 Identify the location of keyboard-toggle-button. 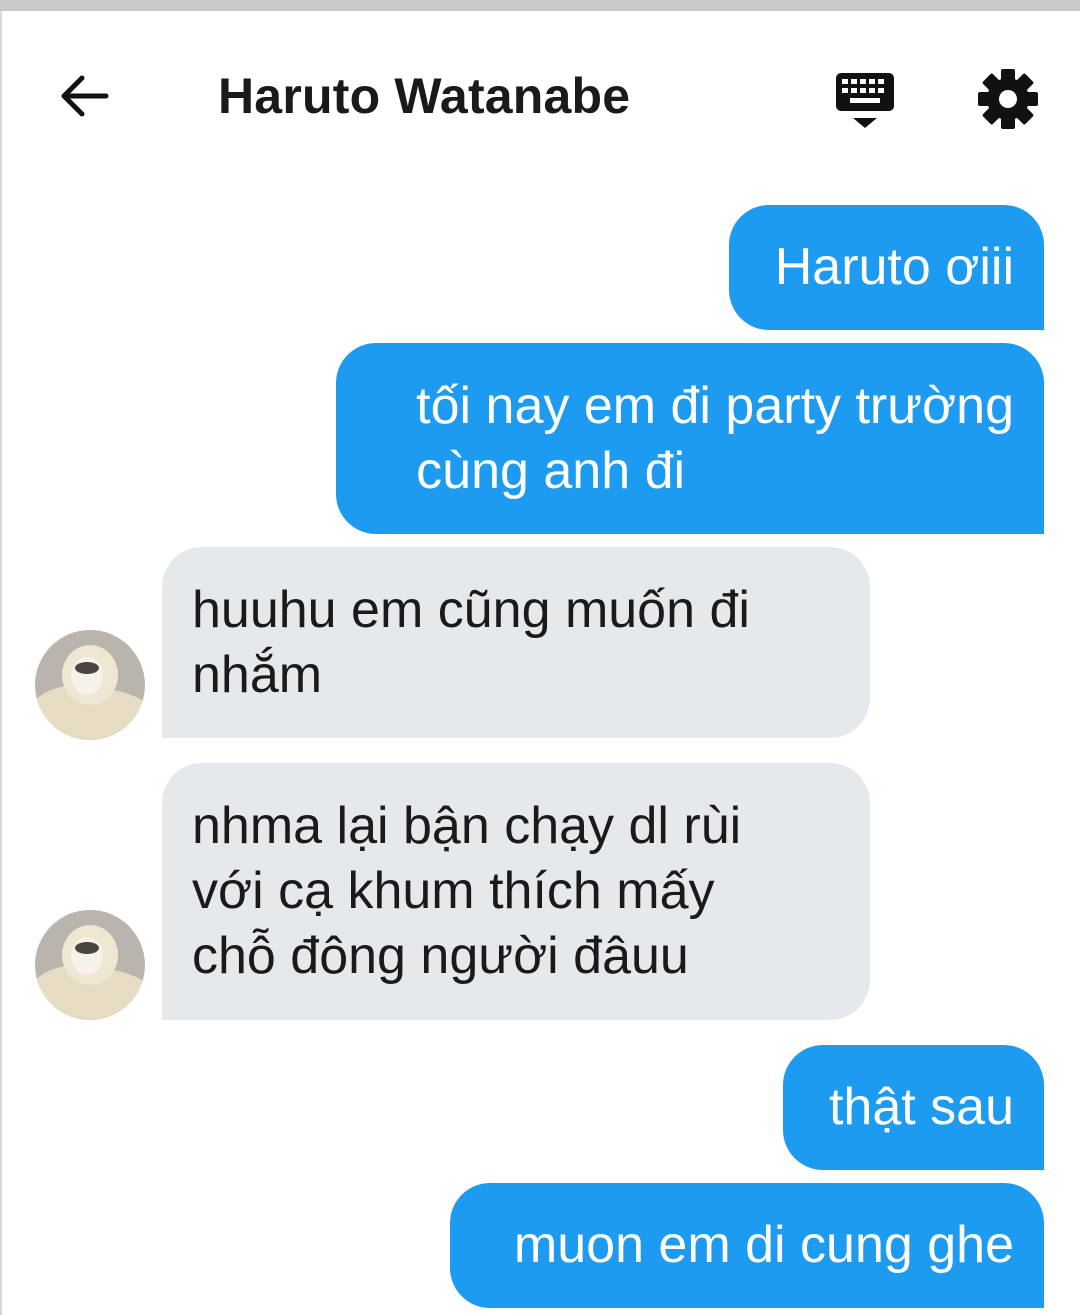
(865, 102).